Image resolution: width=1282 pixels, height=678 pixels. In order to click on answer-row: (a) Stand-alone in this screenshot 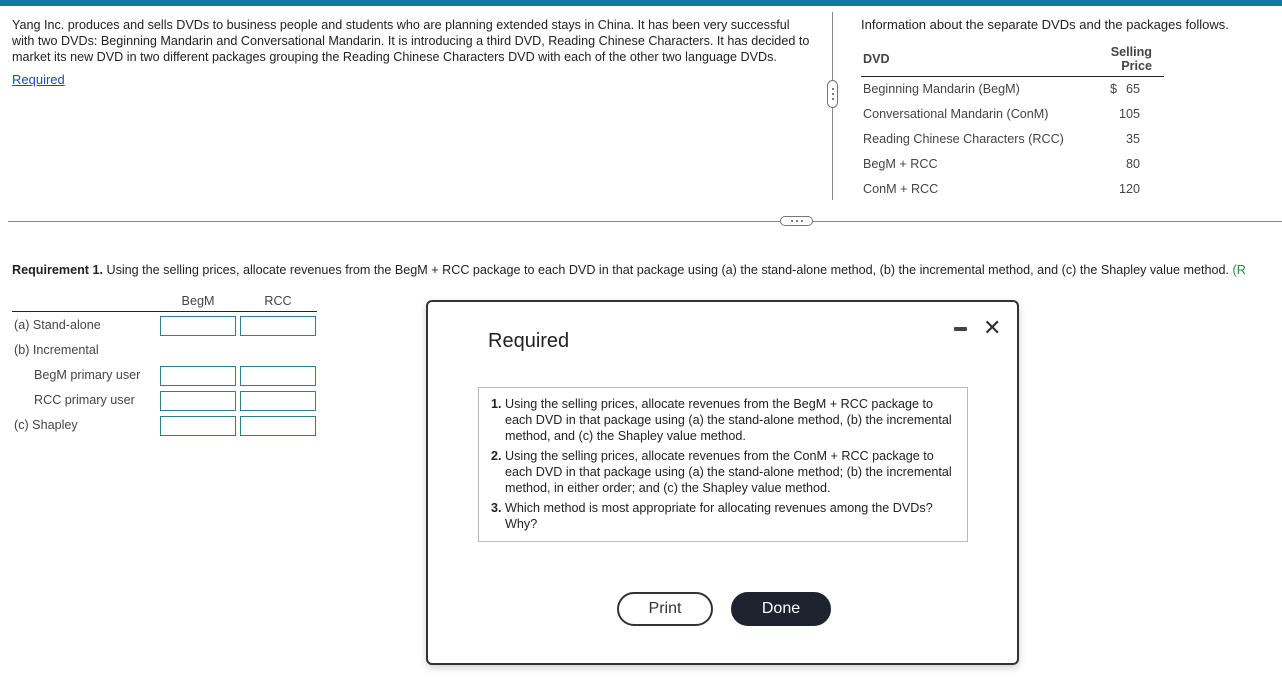, I will do `click(164, 324)`.